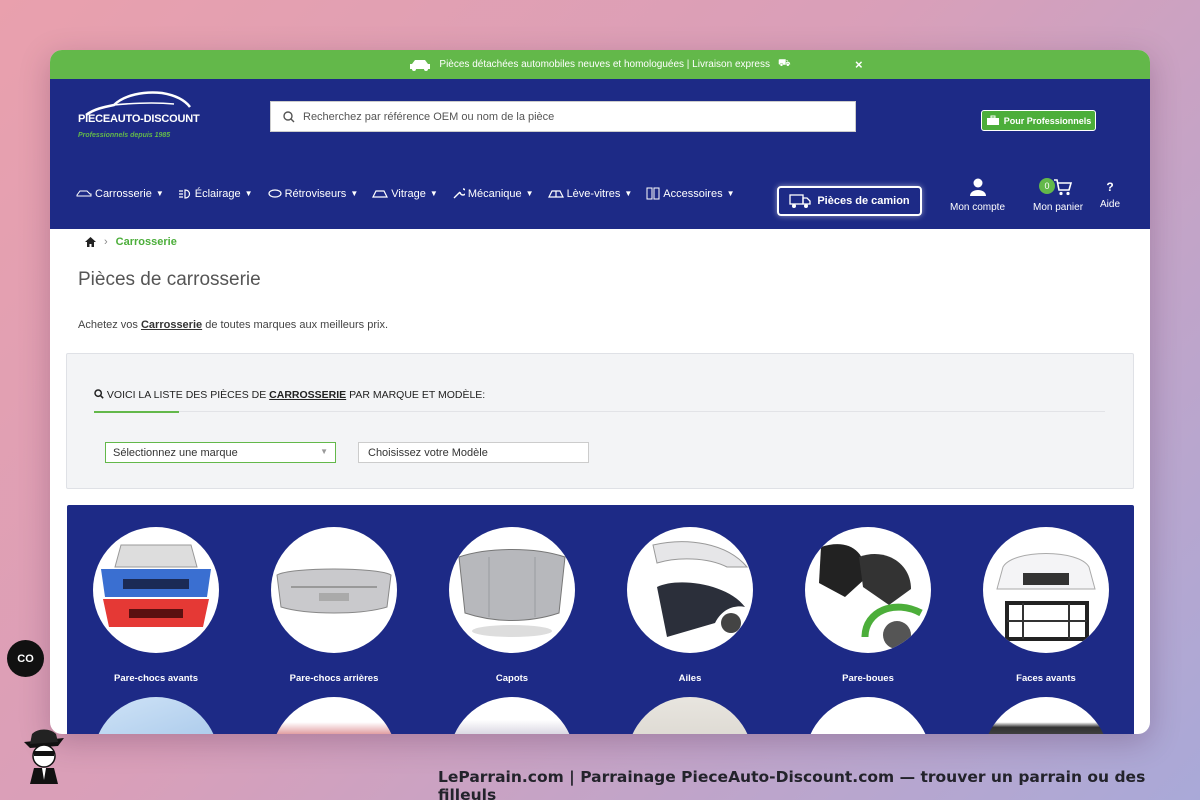 The height and width of the screenshot is (800, 1200). What do you see at coordinates (380, 193) in the screenshot?
I see `windshield-icon` at bounding box center [380, 193].